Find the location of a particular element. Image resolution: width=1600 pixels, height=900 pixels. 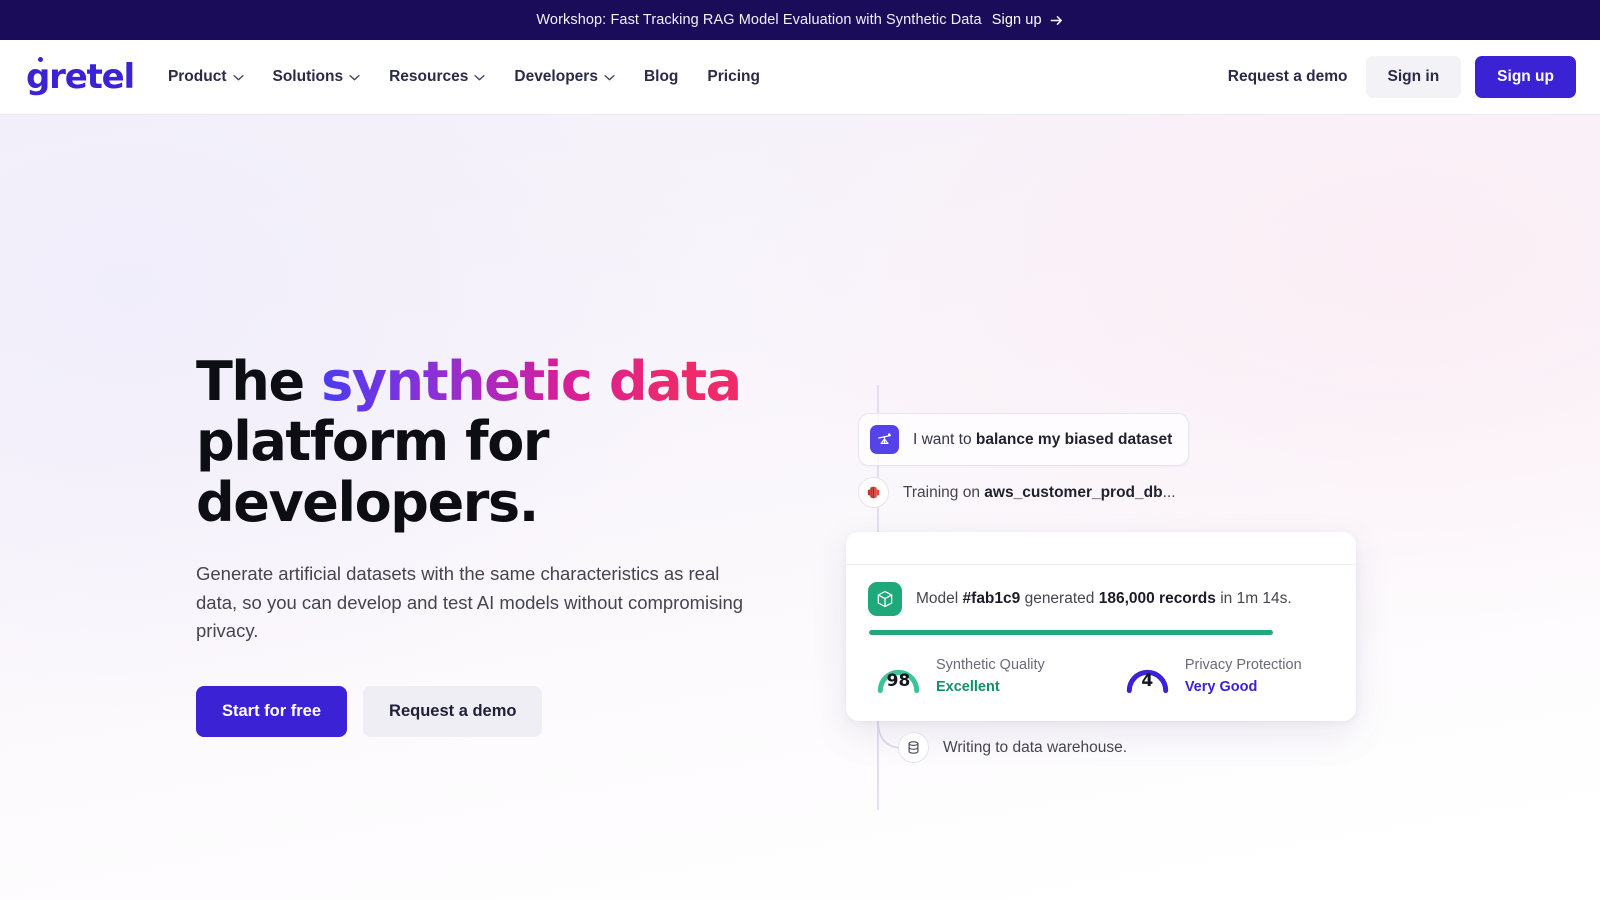

prompt-pill-text: I want to balance my biased dataset is located at coordinates (1042, 440).